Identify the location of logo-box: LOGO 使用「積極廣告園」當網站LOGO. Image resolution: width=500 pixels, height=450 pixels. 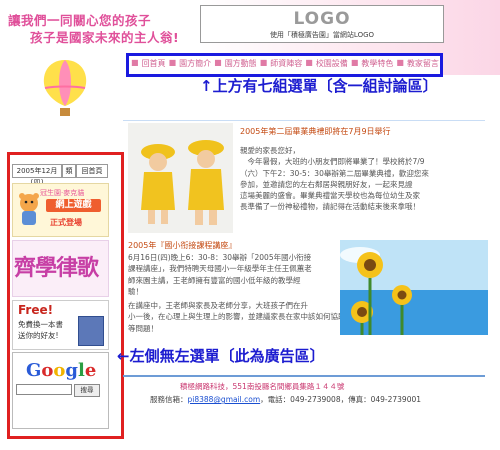
(322, 24).